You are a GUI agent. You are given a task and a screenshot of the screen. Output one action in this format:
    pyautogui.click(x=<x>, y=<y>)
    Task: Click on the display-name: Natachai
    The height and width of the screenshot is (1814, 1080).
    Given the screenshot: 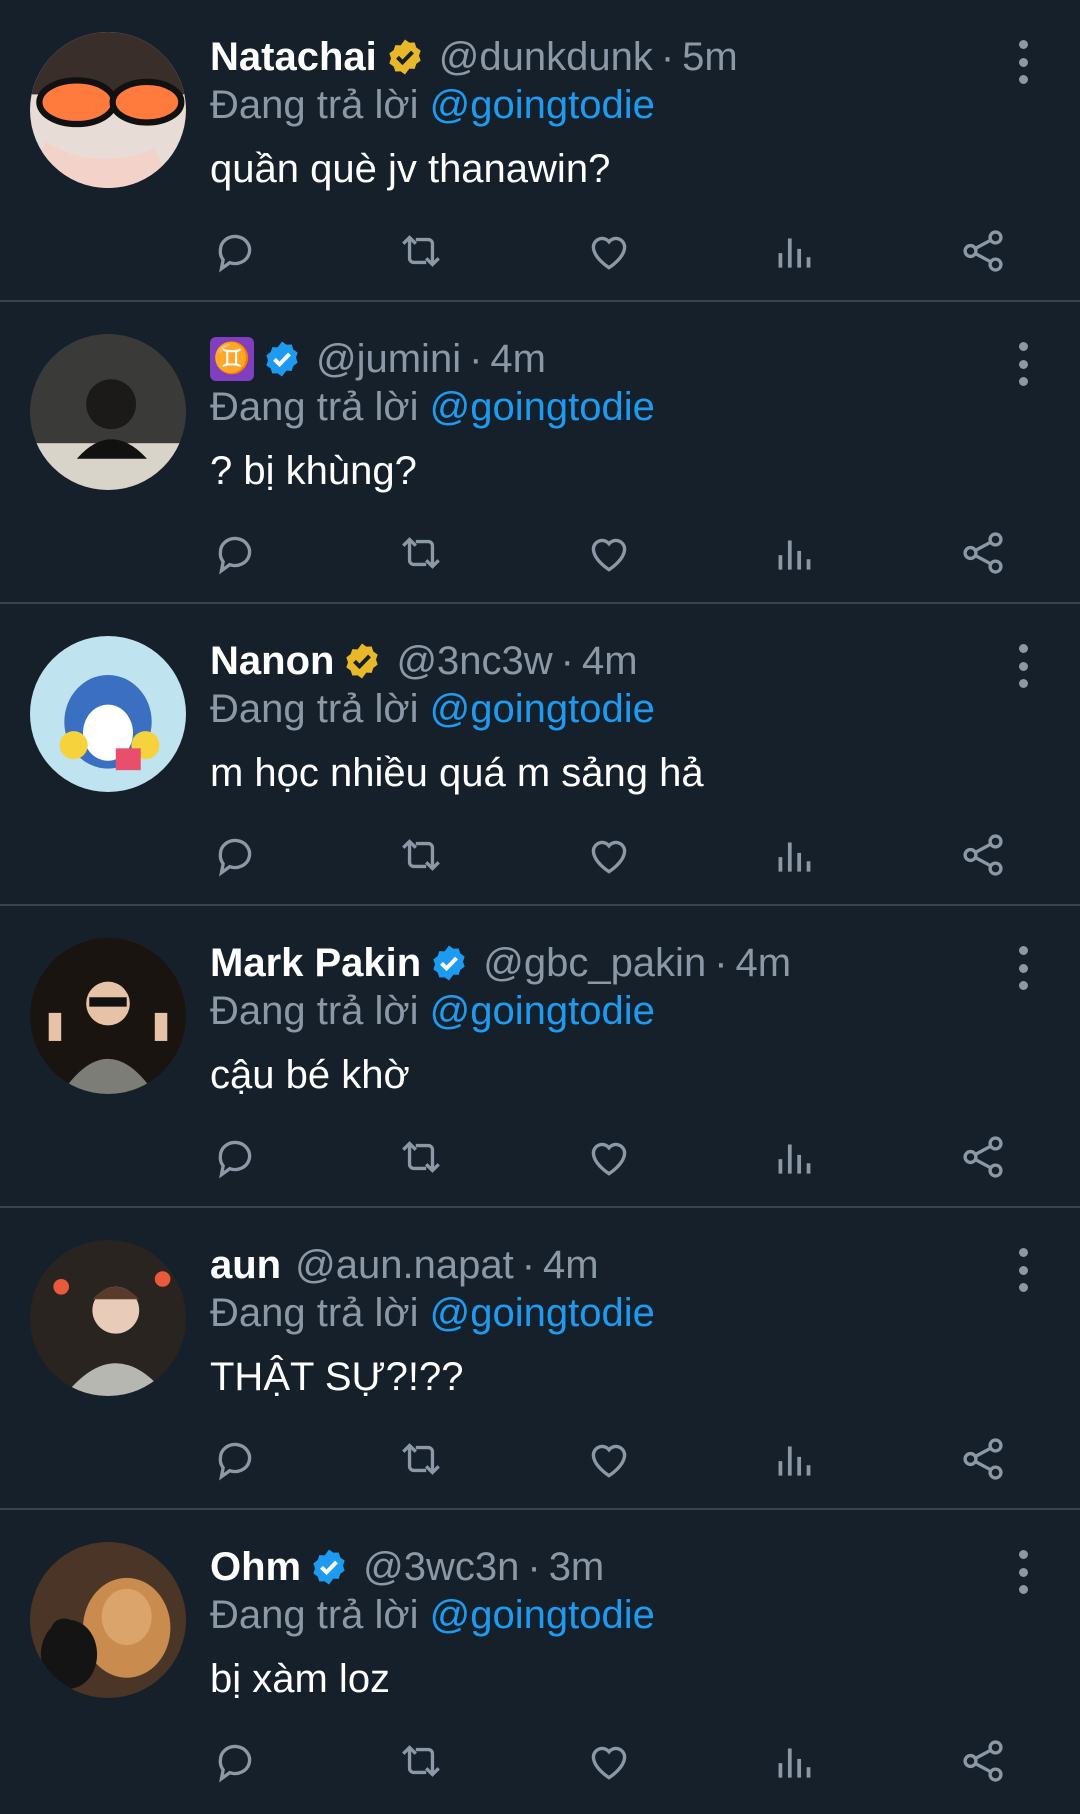 What is the action you would take?
    pyautogui.click(x=293, y=57)
    